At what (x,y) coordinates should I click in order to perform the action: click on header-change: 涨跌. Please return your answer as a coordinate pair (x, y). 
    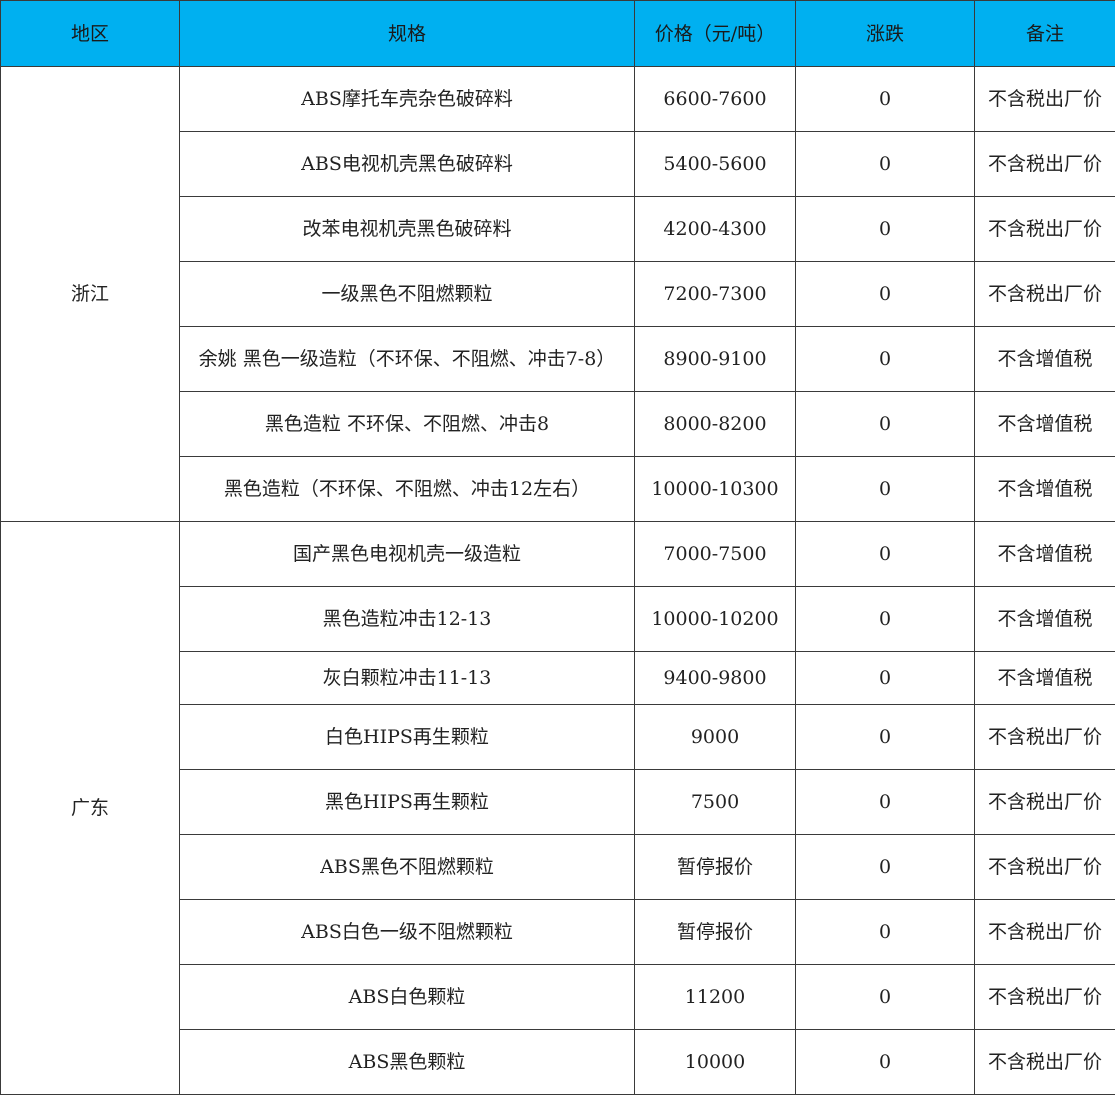
    Looking at the image, I should click on (885, 34).